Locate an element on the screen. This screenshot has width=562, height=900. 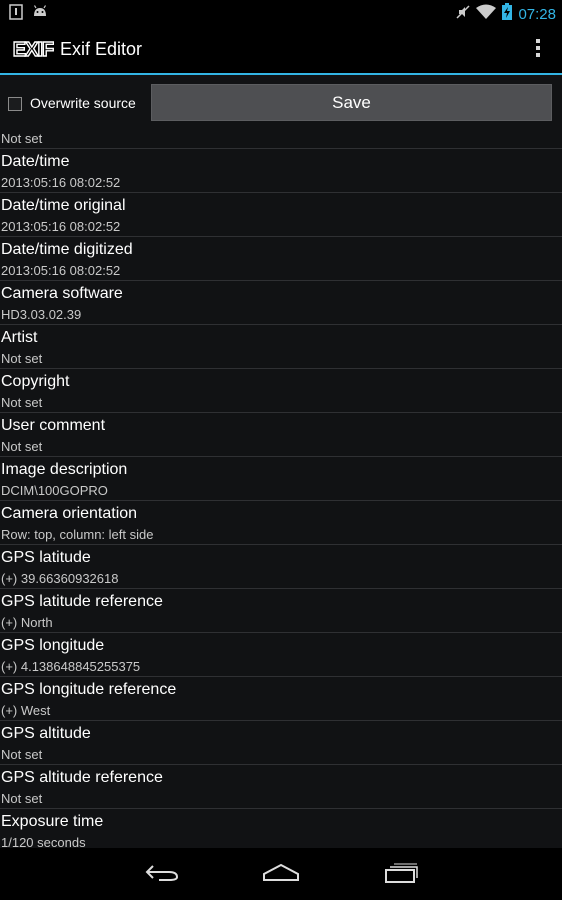
list-item-title: Date/time is located at coordinates (35, 161).